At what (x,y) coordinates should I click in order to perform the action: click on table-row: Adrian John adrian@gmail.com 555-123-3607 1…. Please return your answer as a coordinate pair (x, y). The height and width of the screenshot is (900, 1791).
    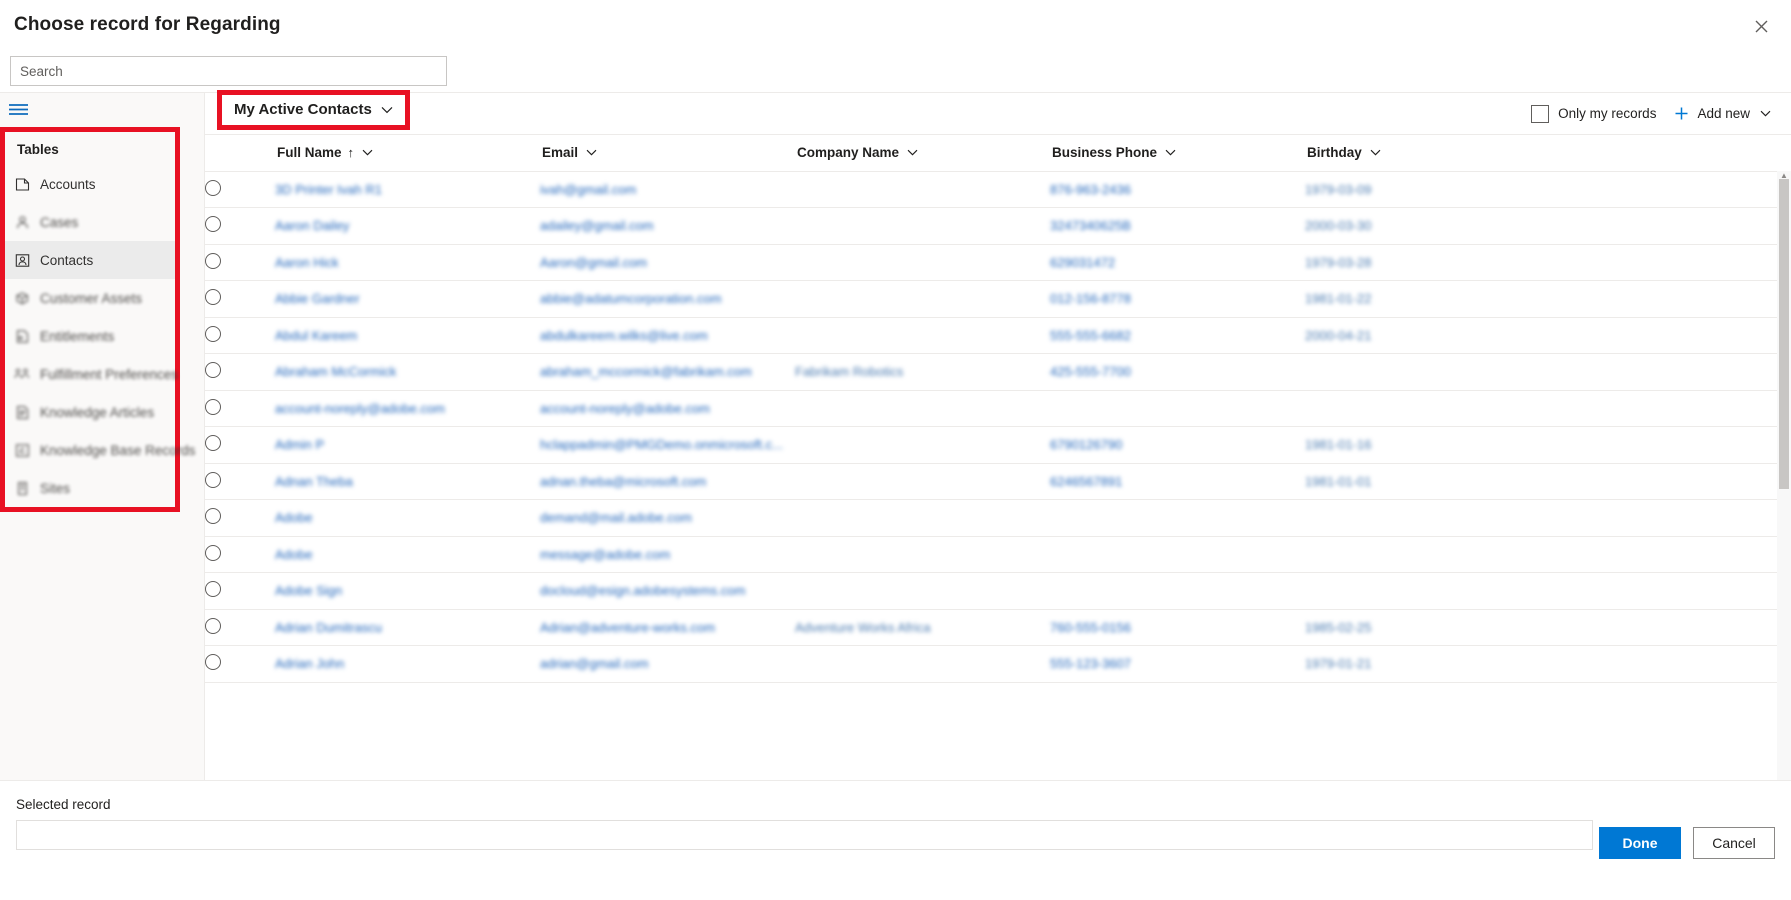
    Looking at the image, I should click on (998, 664).